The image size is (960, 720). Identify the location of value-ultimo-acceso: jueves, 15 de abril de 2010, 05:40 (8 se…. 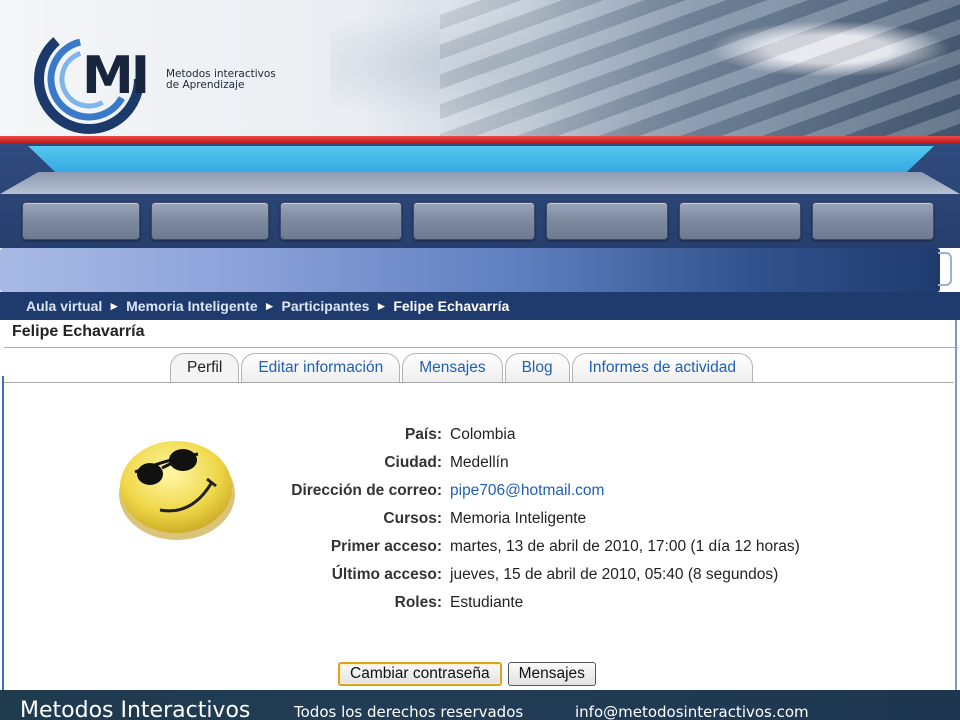
(614, 574).